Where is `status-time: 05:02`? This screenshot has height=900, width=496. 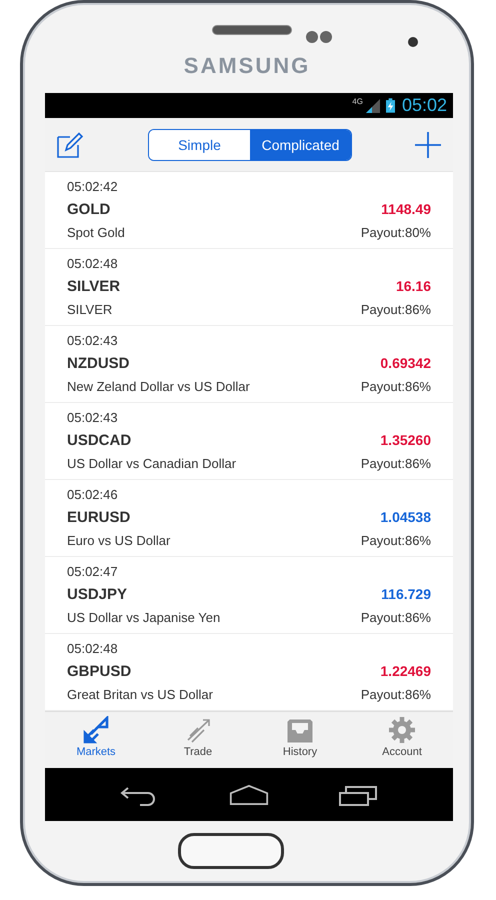 status-time: 05:02 is located at coordinates (424, 105).